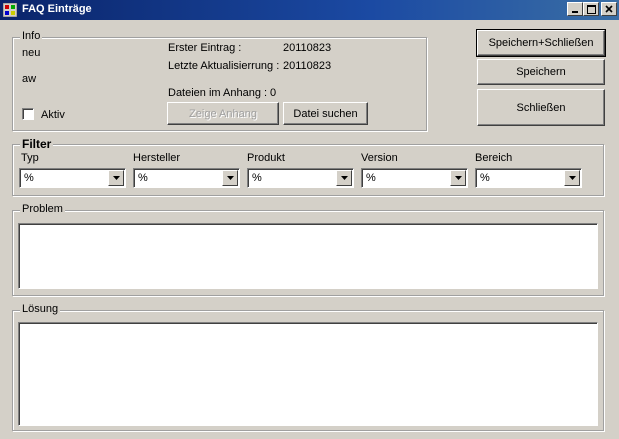 Image resolution: width=619 pixels, height=439 pixels. What do you see at coordinates (485, 178) in the screenshot?
I see `filter-bereich-value: %` at bounding box center [485, 178].